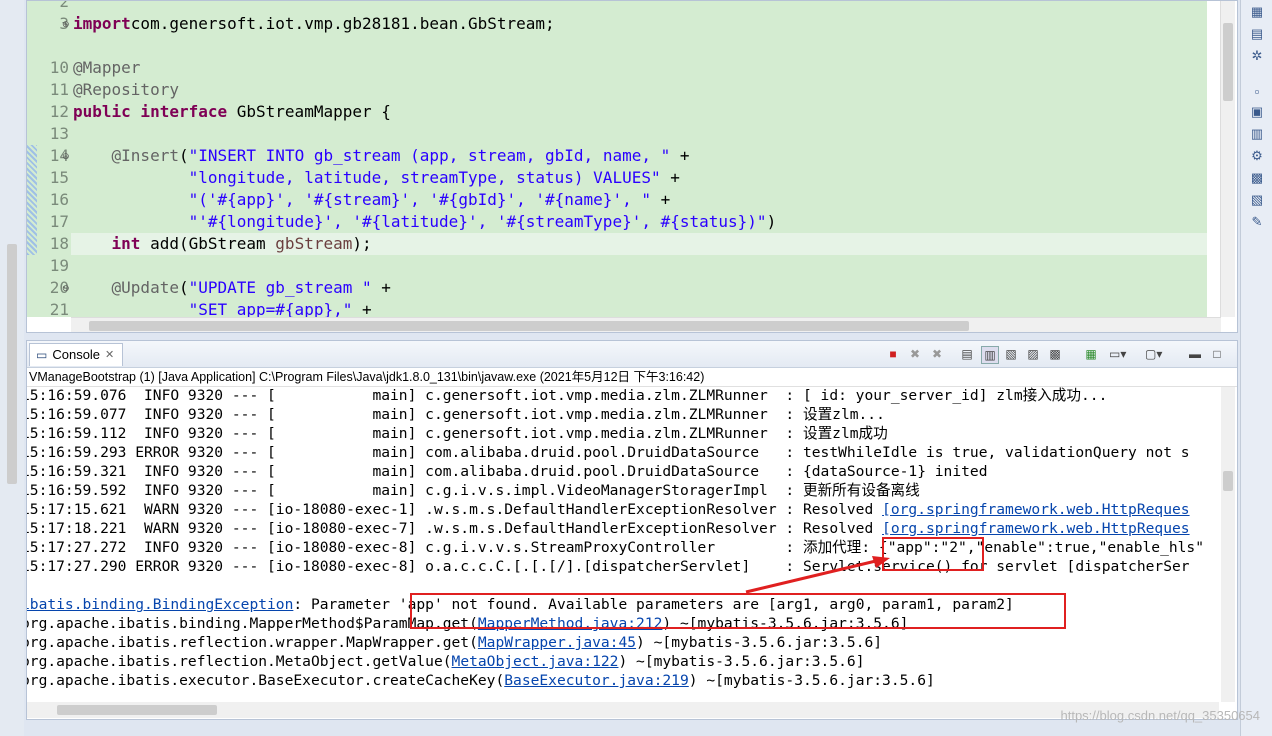 The width and height of the screenshot is (1272, 736). I want to click on console-vertical-scrollbar, so click(1228, 544).